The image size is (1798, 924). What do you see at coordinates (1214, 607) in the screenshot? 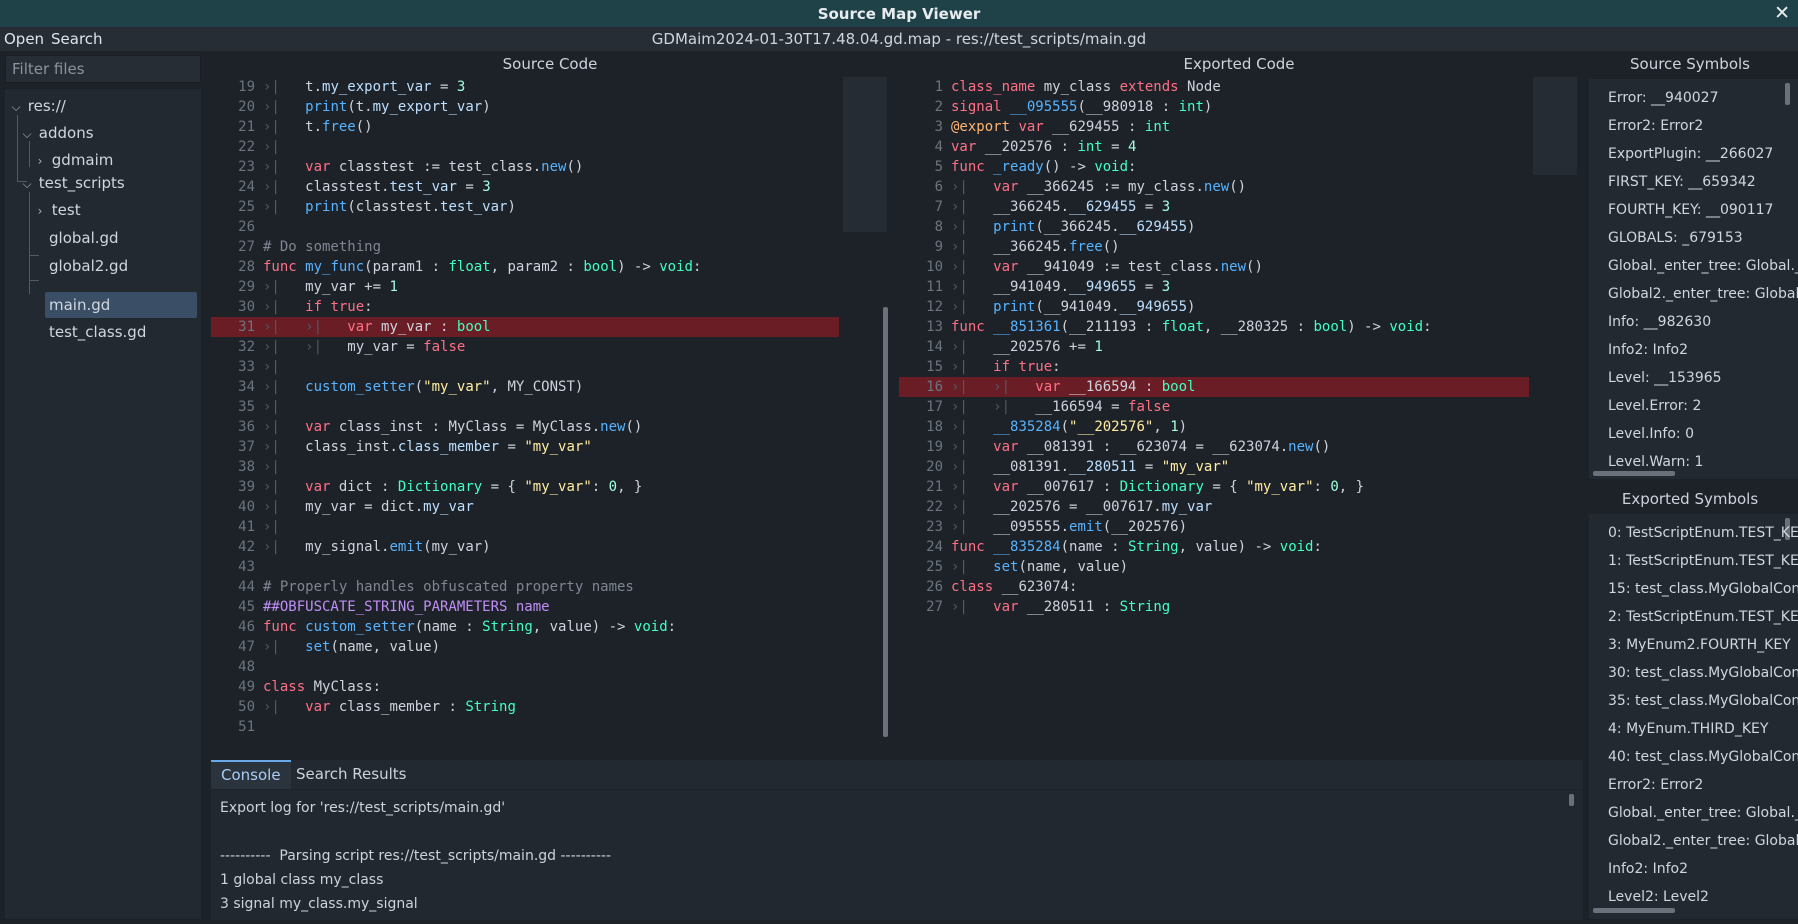
I see `exported-line: 27 ›| var __280511 : String` at bounding box center [1214, 607].